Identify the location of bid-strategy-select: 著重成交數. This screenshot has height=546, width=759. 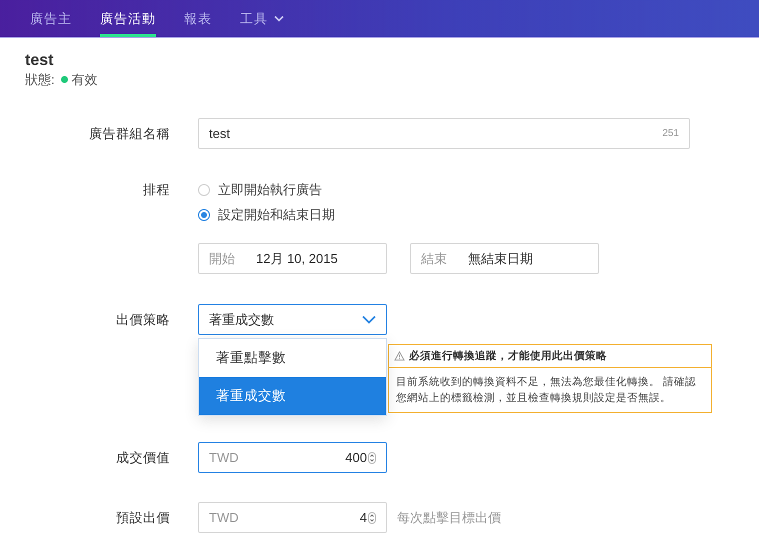
(292, 319).